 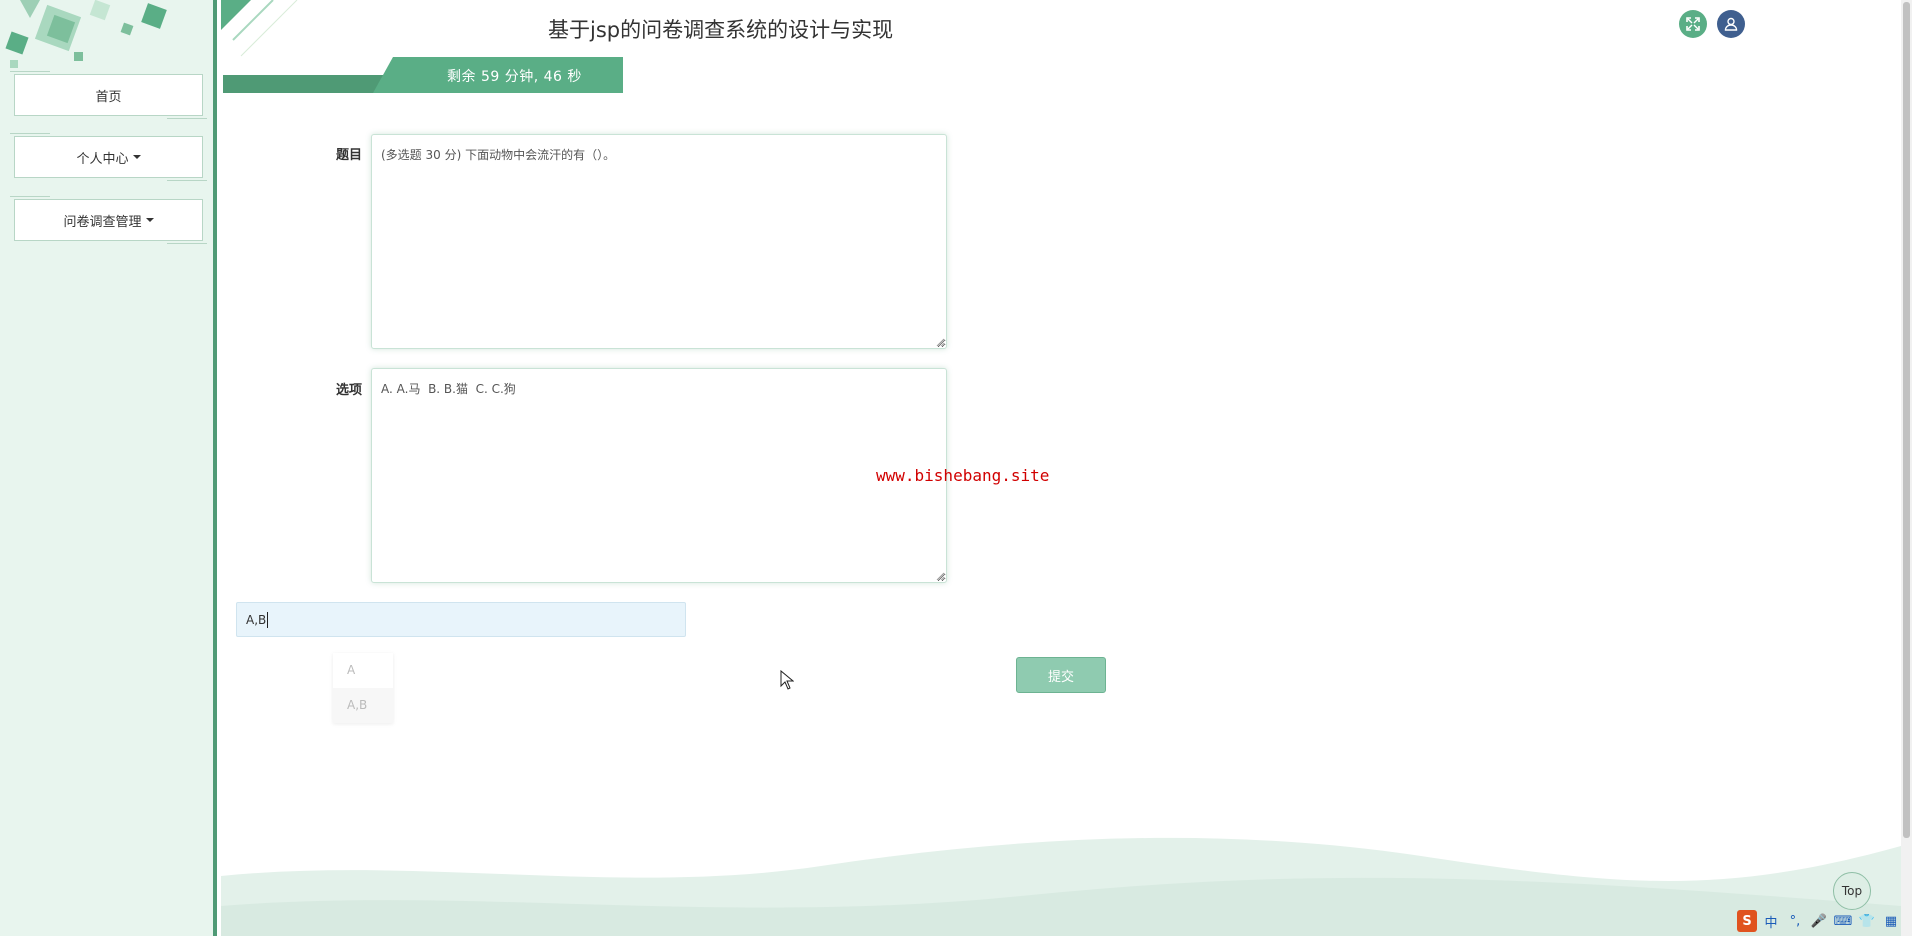 What do you see at coordinates (461, 619) in the screenshot?
I see `answer-input: A,B` at bounding box center [461, 619].